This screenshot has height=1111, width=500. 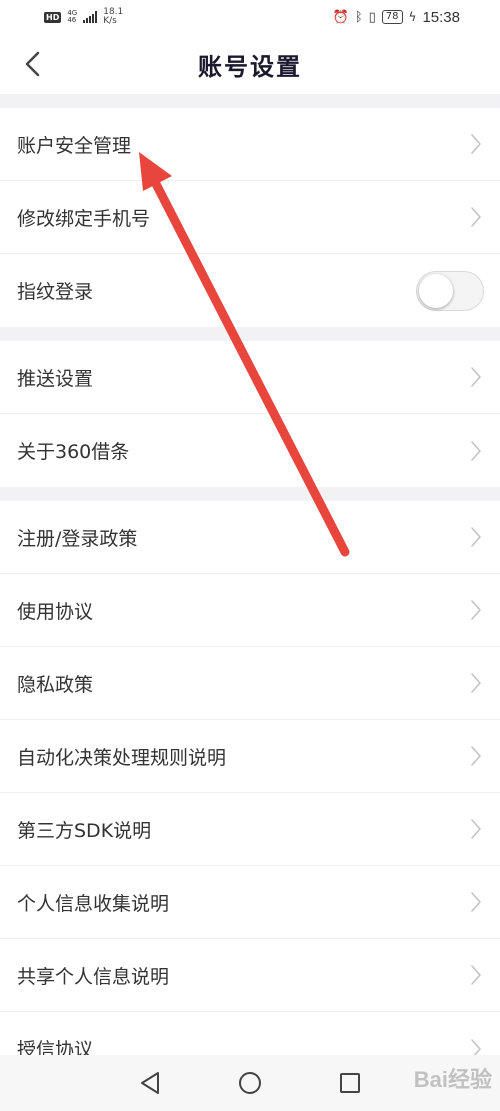 I want to click on network-type: 4G 46, so click(x=72, y=17).